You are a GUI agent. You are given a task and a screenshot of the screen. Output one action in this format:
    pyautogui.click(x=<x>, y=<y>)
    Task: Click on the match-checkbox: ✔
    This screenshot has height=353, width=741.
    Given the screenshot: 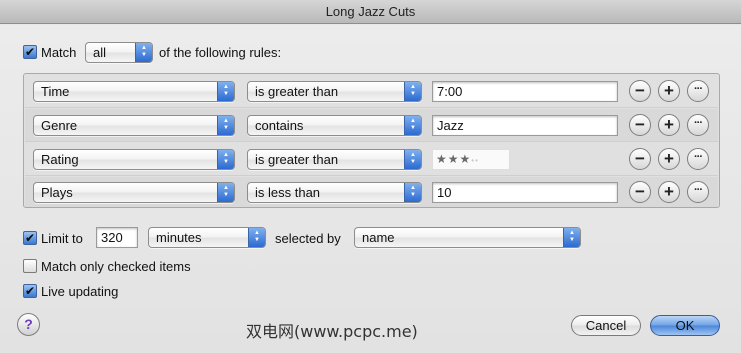 What is the action you would take?
    pyautogui.click(x=30, y=52)
    